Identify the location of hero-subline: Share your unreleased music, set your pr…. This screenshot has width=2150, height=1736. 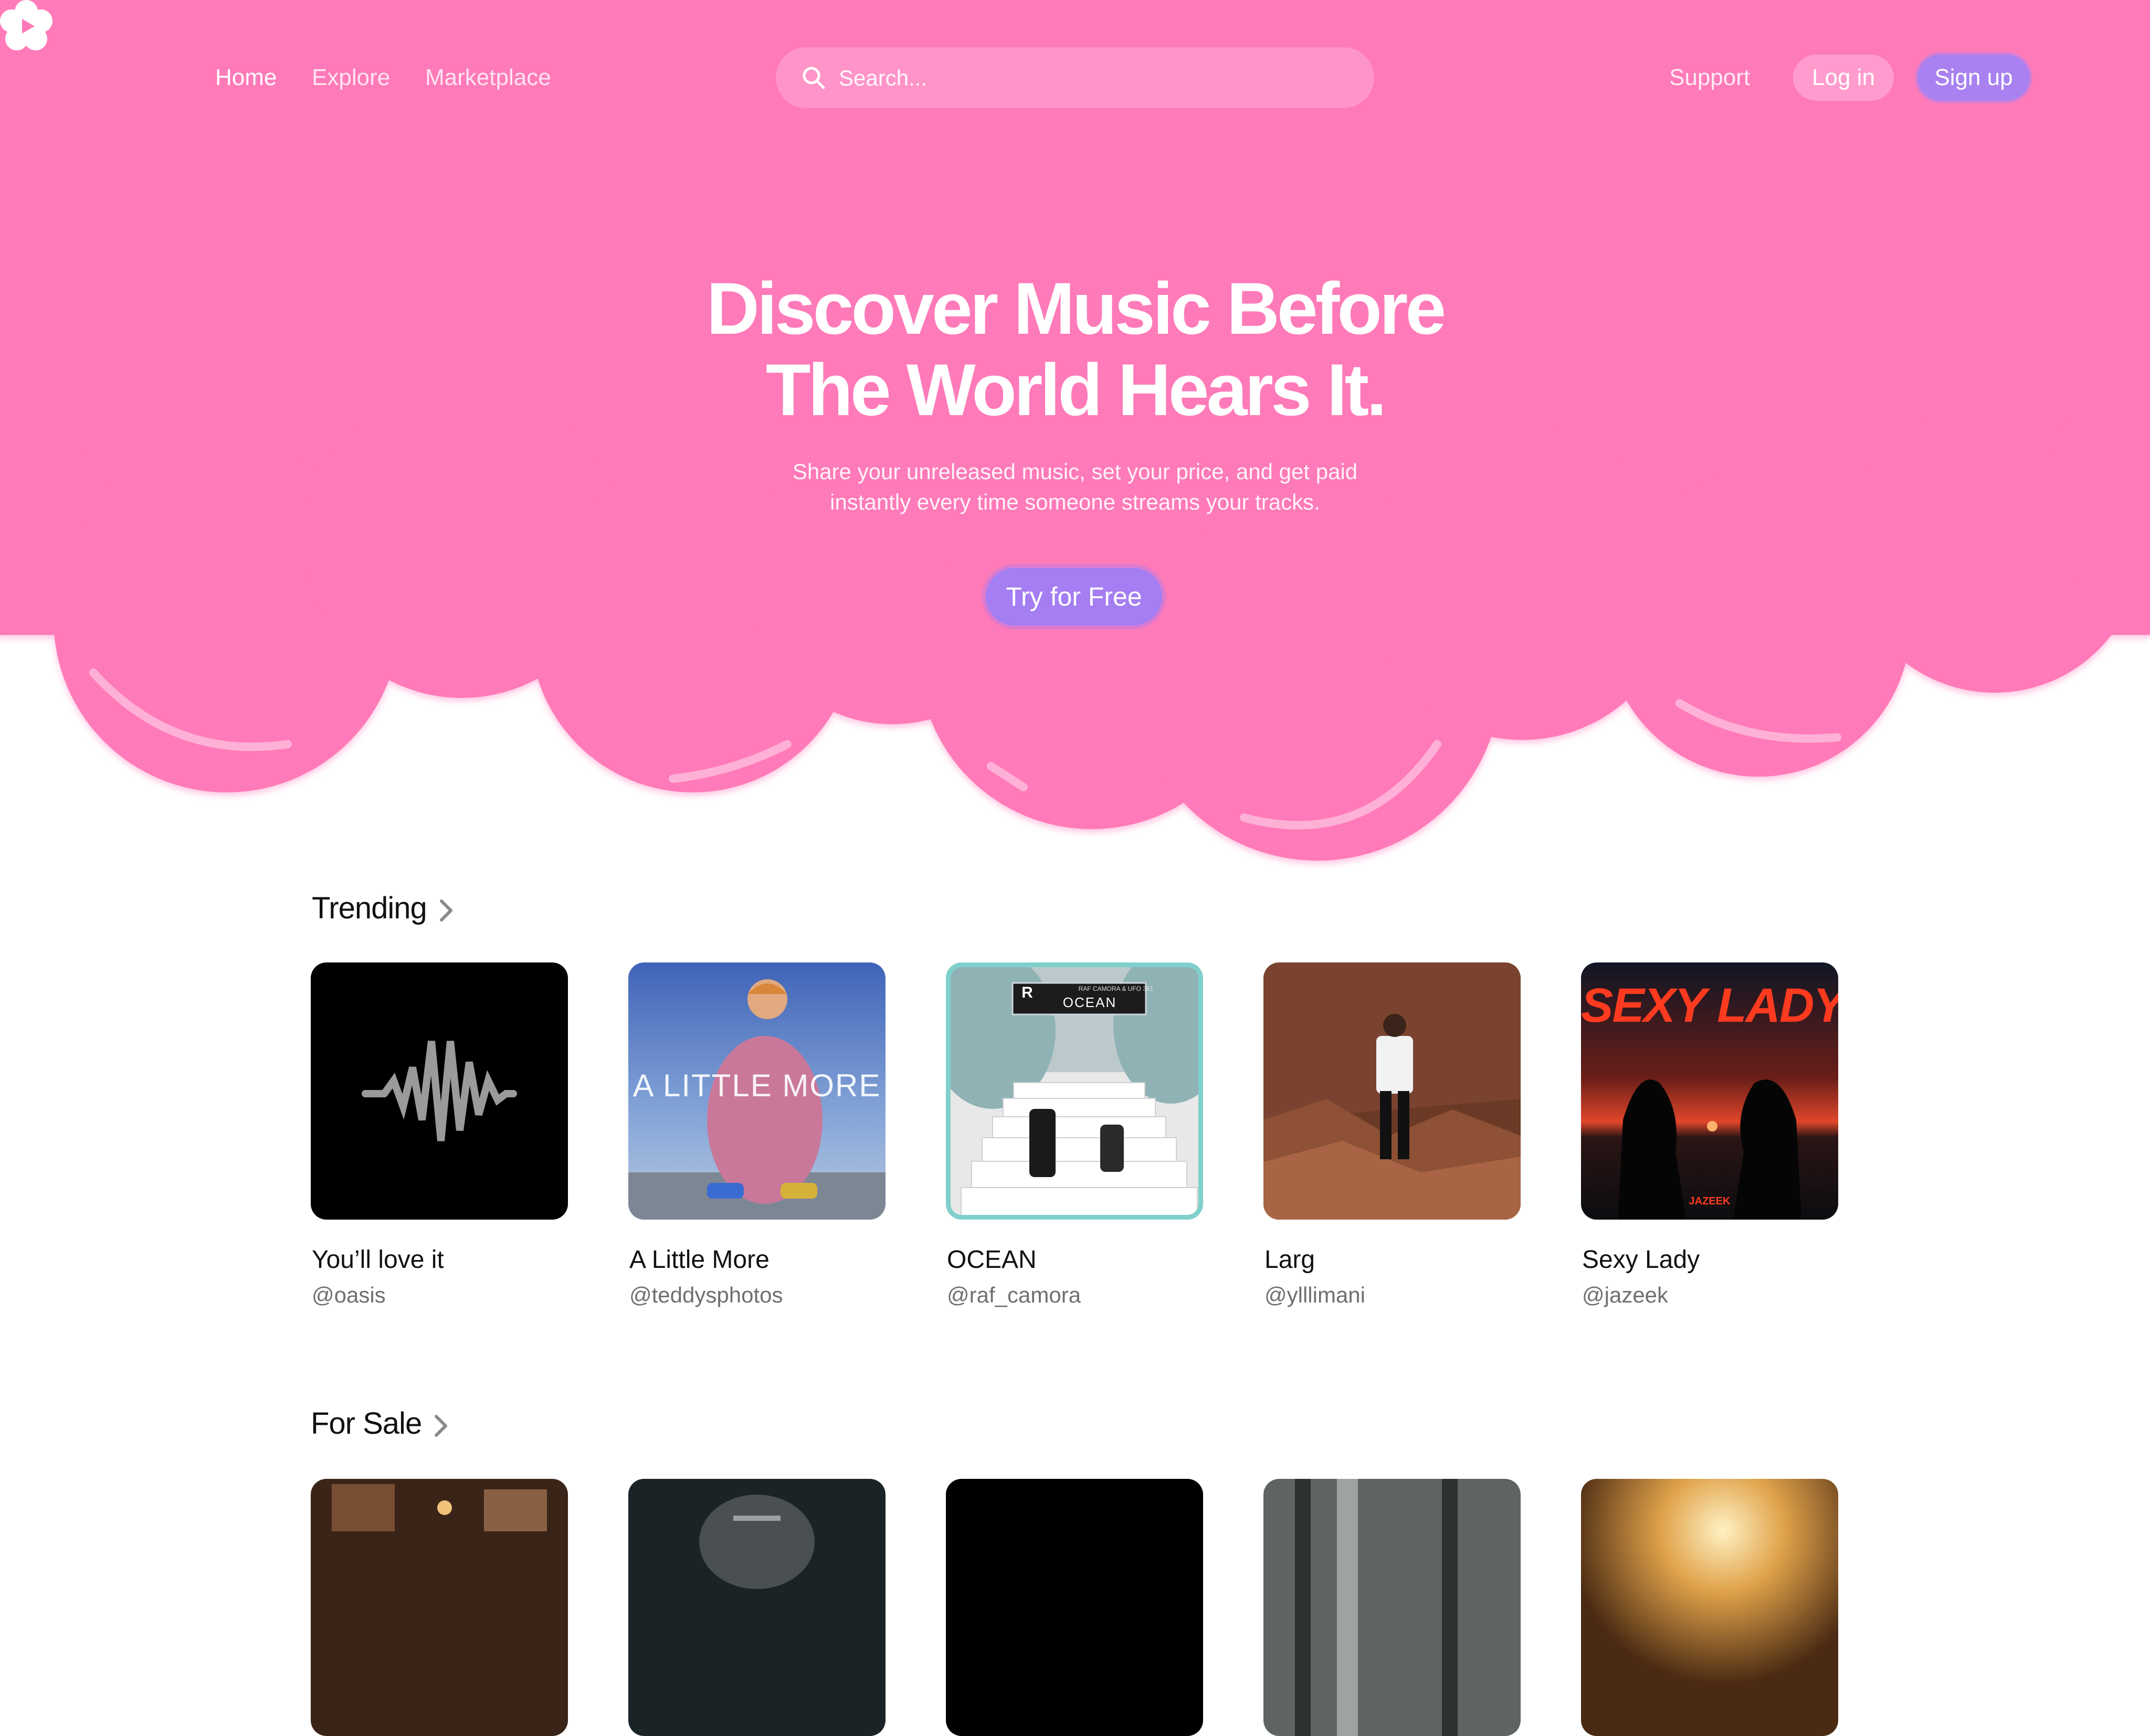
(1075, 487).